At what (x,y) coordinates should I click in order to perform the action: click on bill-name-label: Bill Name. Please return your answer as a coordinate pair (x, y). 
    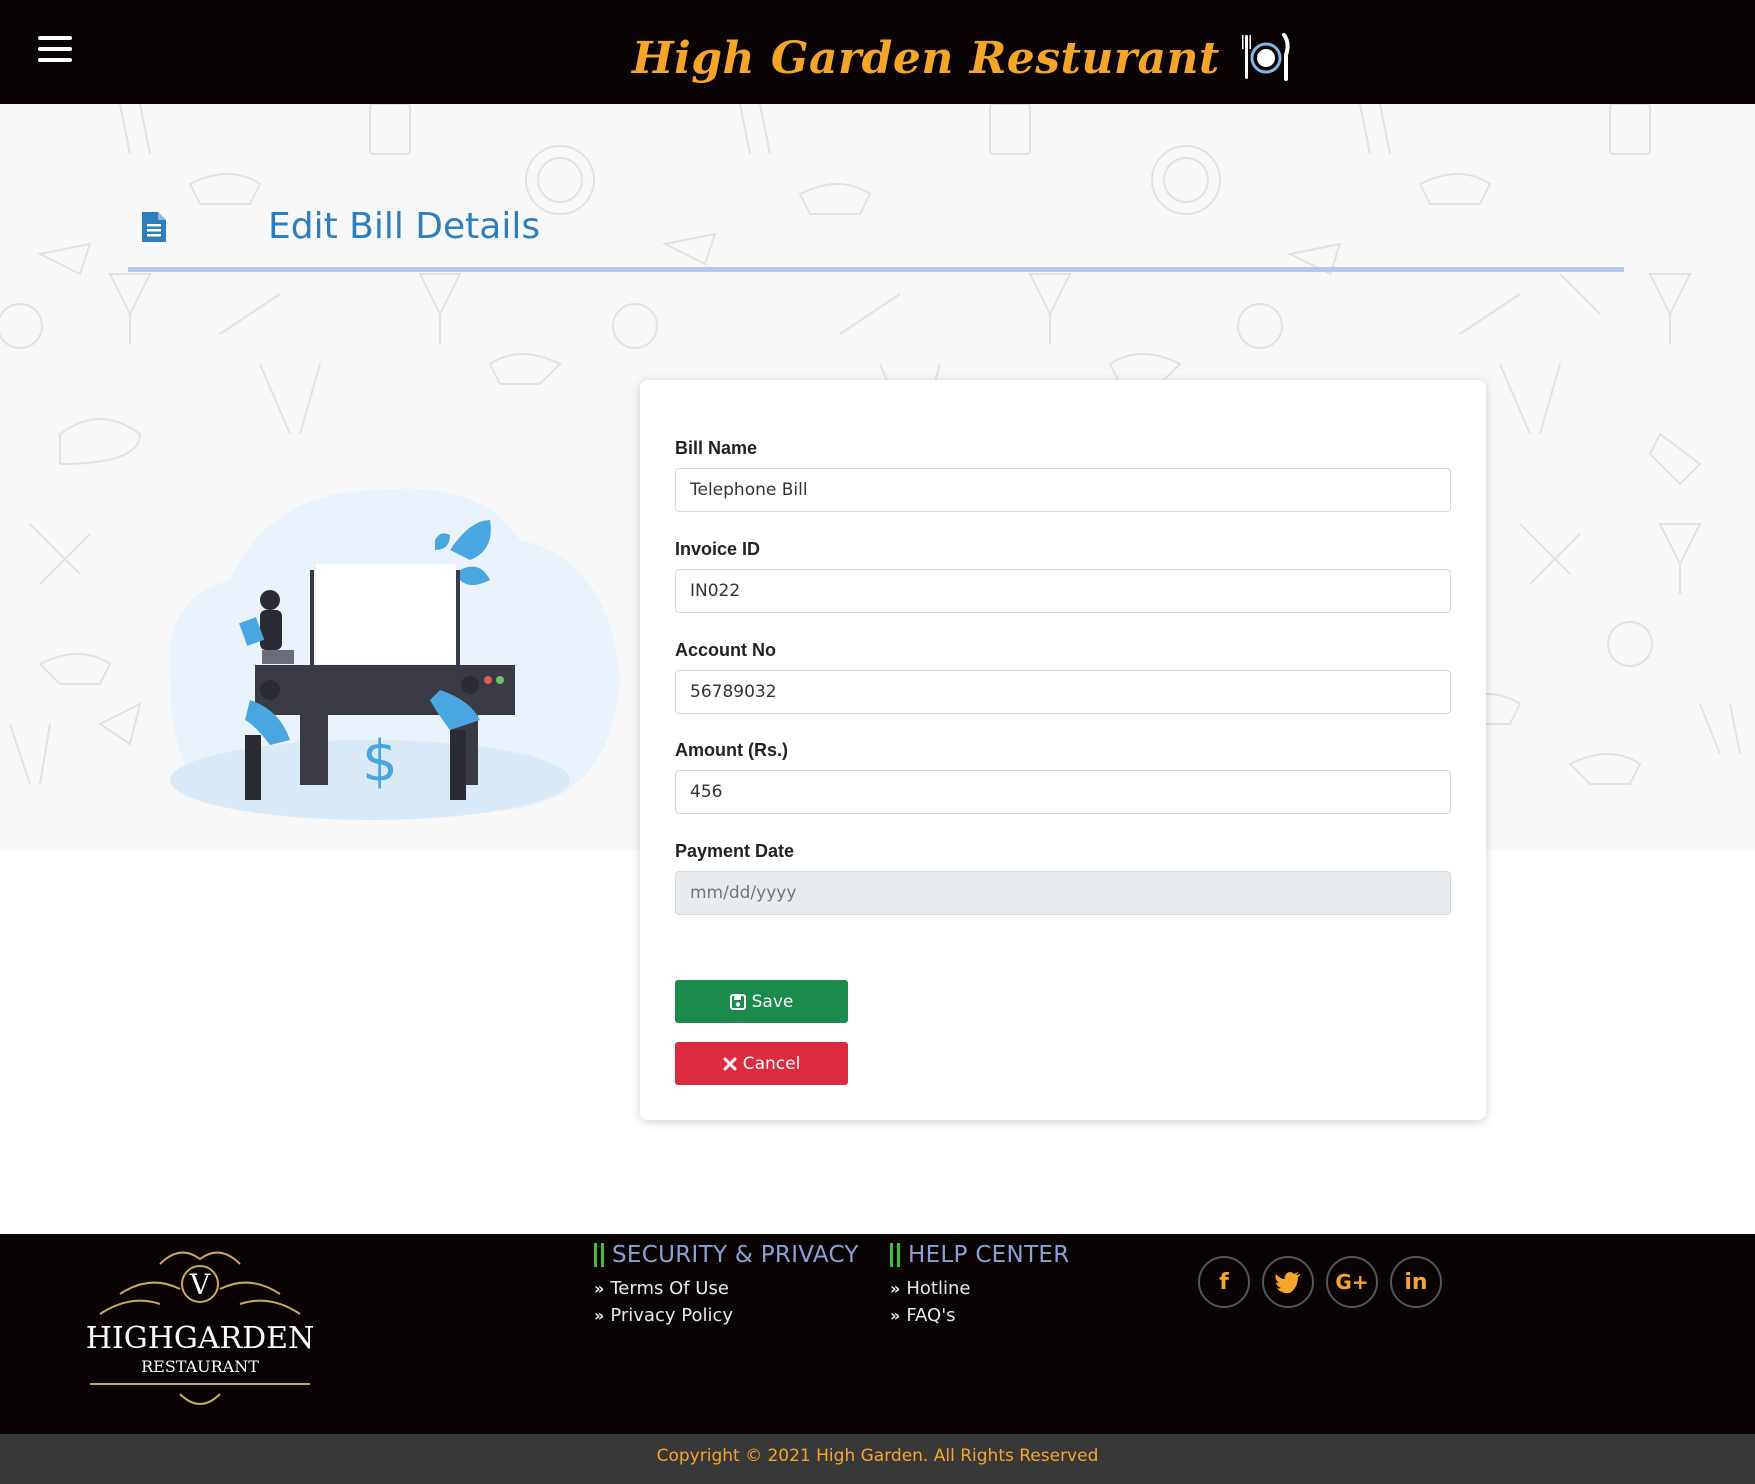
    Looking at the image, I should click on (716, 448).